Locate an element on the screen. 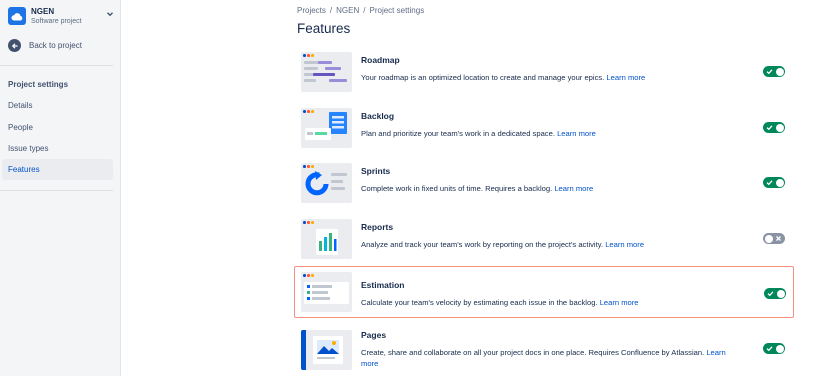 The height and width of the screenshot is (376, 831). breadcrumb-projects: Projects is located at coordinates (311, 10).